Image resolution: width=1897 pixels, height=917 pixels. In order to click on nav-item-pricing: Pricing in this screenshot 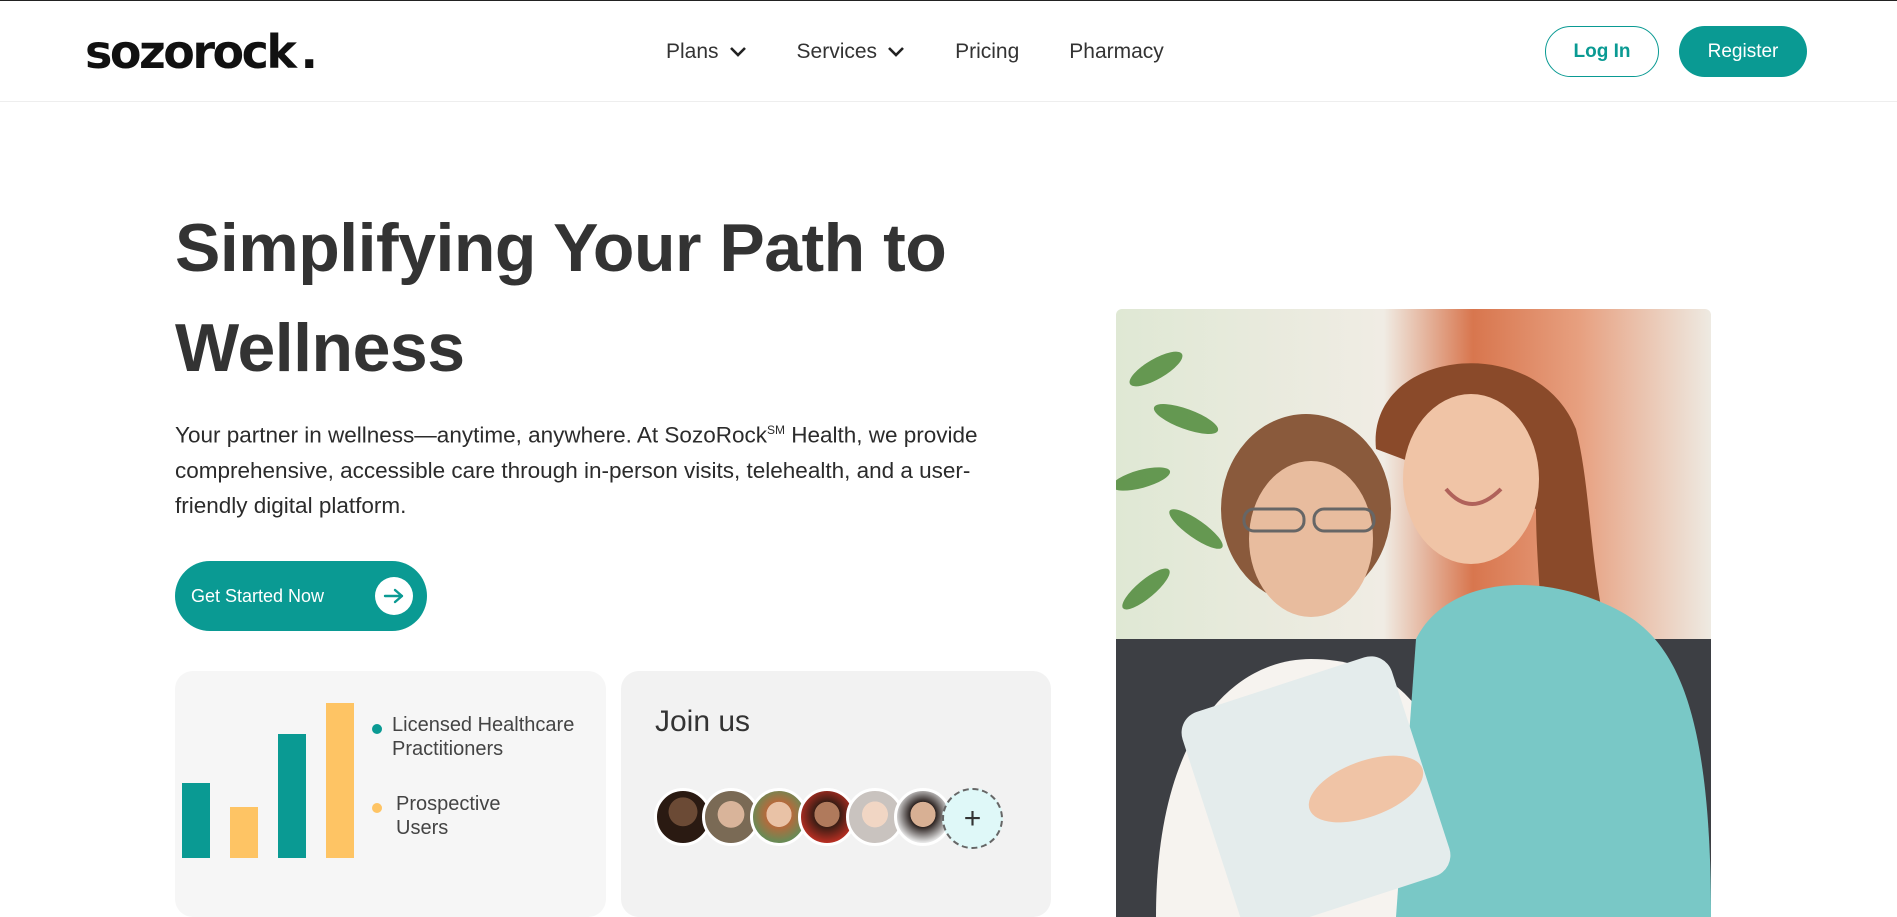, I will do `click(987, 52)`.